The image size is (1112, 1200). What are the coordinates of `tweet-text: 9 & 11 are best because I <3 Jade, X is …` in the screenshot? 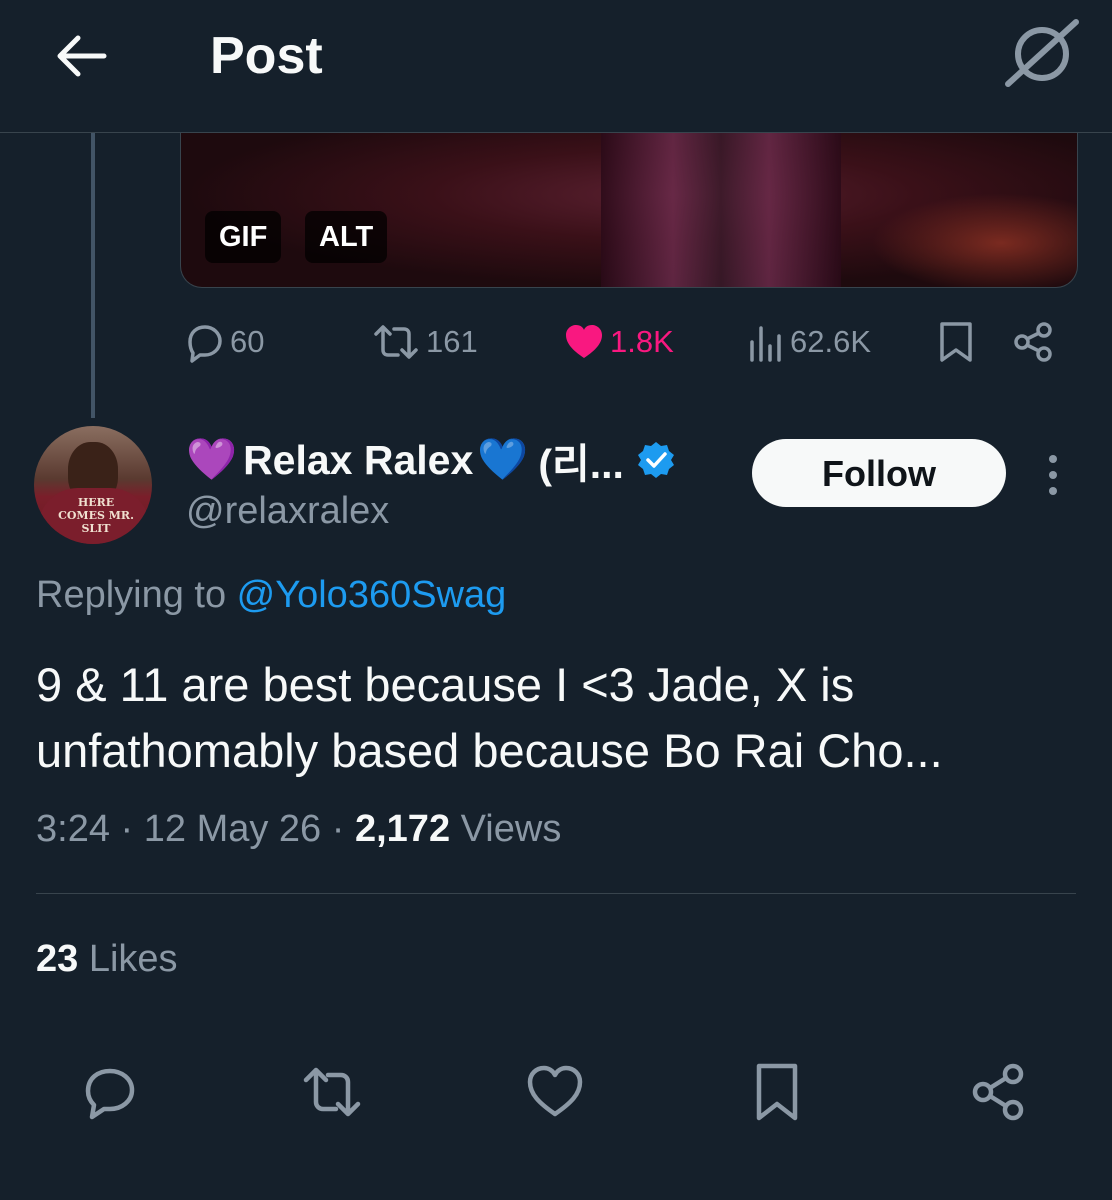 It's located at (489, 717).